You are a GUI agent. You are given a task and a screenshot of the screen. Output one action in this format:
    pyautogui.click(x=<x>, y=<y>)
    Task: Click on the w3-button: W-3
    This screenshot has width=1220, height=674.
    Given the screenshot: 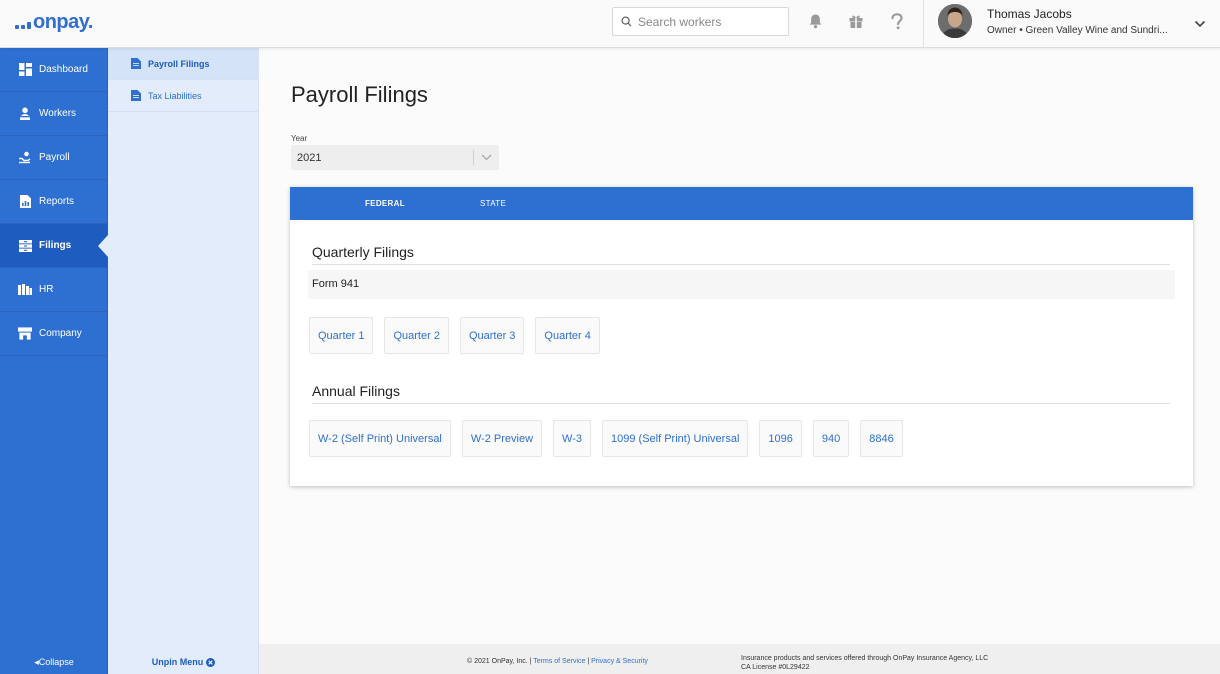 What is the action you would take?
    pyautogui.click(x=572, y=438)
    